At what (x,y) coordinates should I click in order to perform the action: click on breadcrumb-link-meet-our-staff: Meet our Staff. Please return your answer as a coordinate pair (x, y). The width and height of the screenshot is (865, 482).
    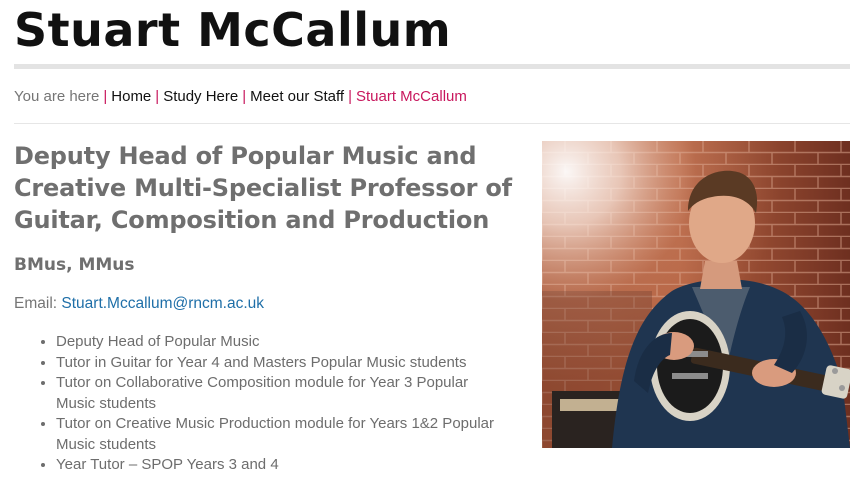
    Looking at the image, I should click on (297, 96).